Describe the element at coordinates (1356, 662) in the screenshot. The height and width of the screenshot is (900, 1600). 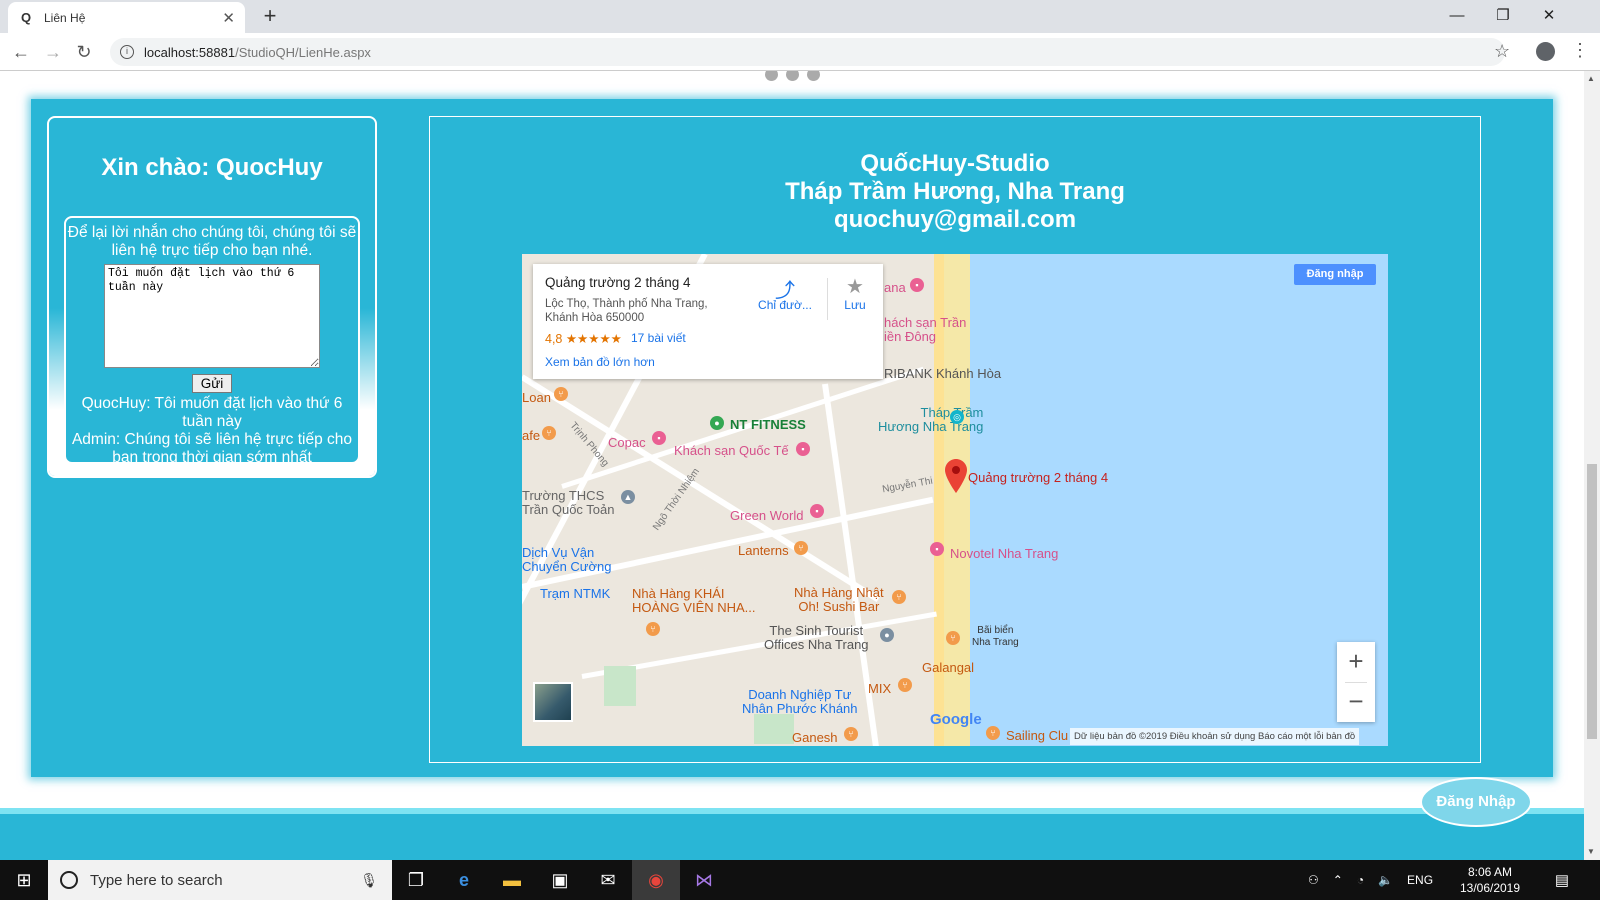
I see `zoom-in-button: +` at that location.